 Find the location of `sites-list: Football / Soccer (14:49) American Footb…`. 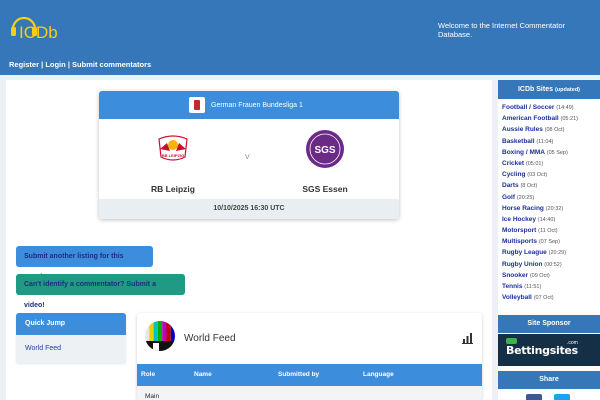

sites-list: Football / Soccer (14:49) American Footb… is located at coordinates (549, 202).